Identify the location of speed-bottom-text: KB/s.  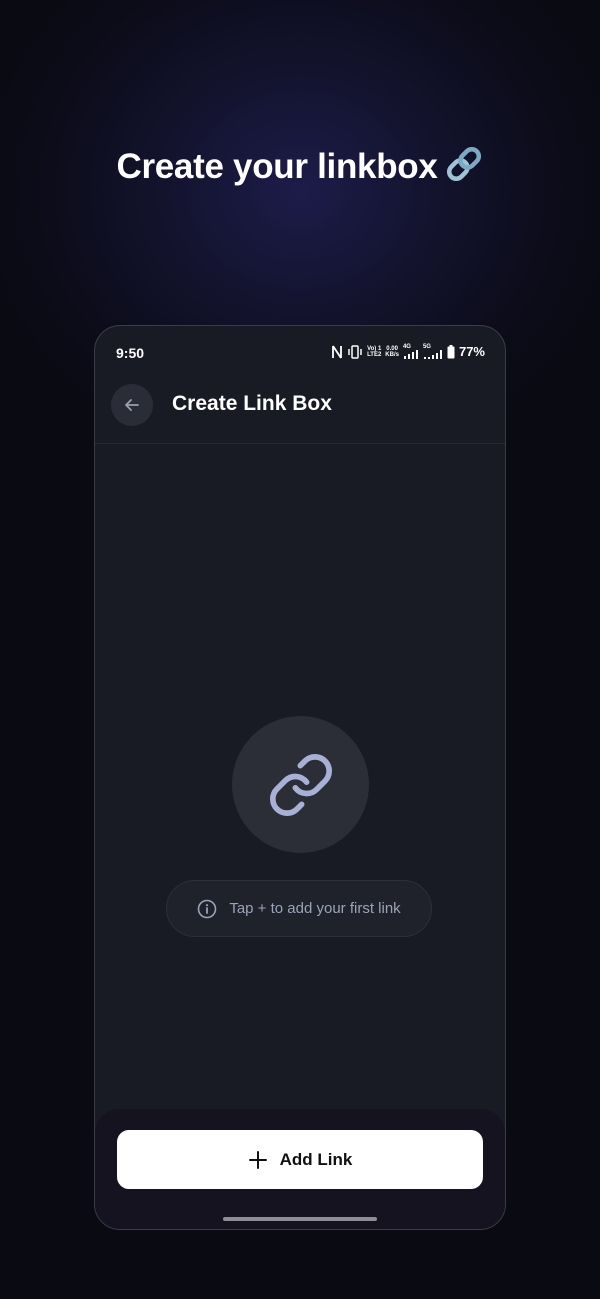
(392, 354).